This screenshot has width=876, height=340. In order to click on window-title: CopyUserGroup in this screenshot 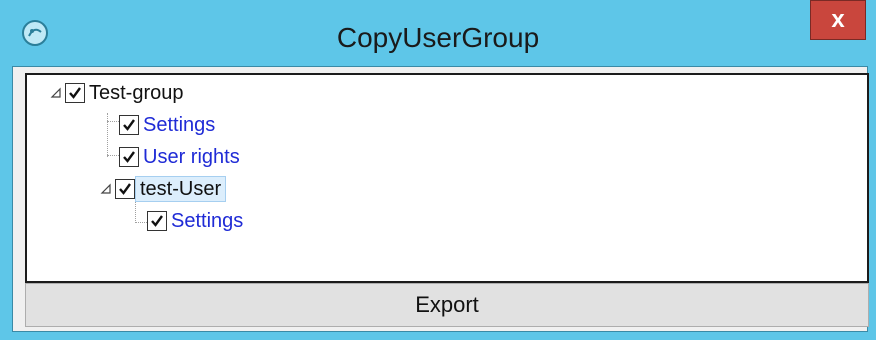, I will do `click(438, 37)`.